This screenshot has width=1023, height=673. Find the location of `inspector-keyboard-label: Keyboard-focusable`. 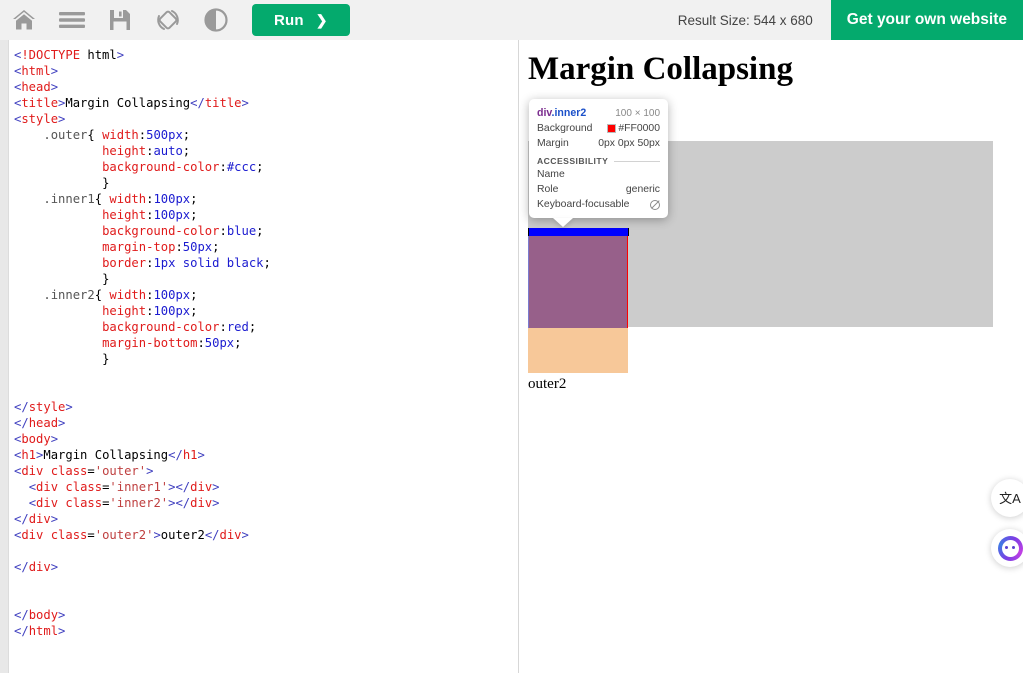

inspector-keyboard-label: Keyboard-focusable is located at coordinates (583, 204).